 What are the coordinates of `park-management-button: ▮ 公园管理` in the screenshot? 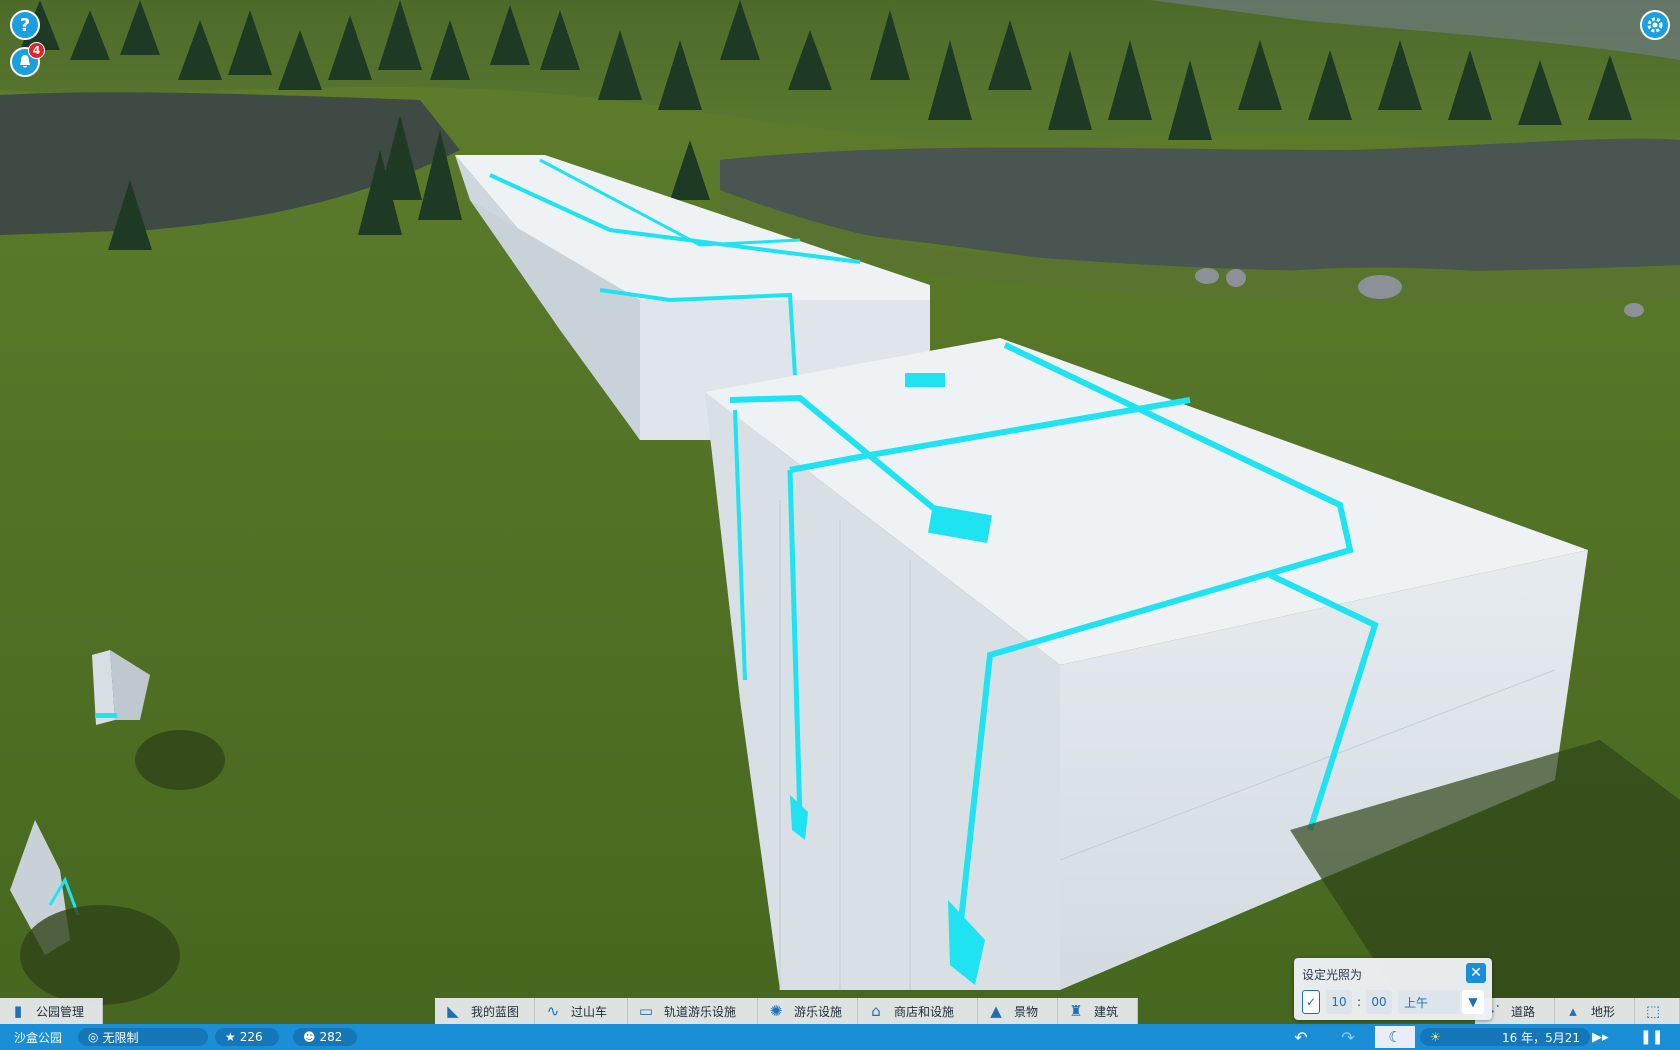 It's located at (51, 1011).